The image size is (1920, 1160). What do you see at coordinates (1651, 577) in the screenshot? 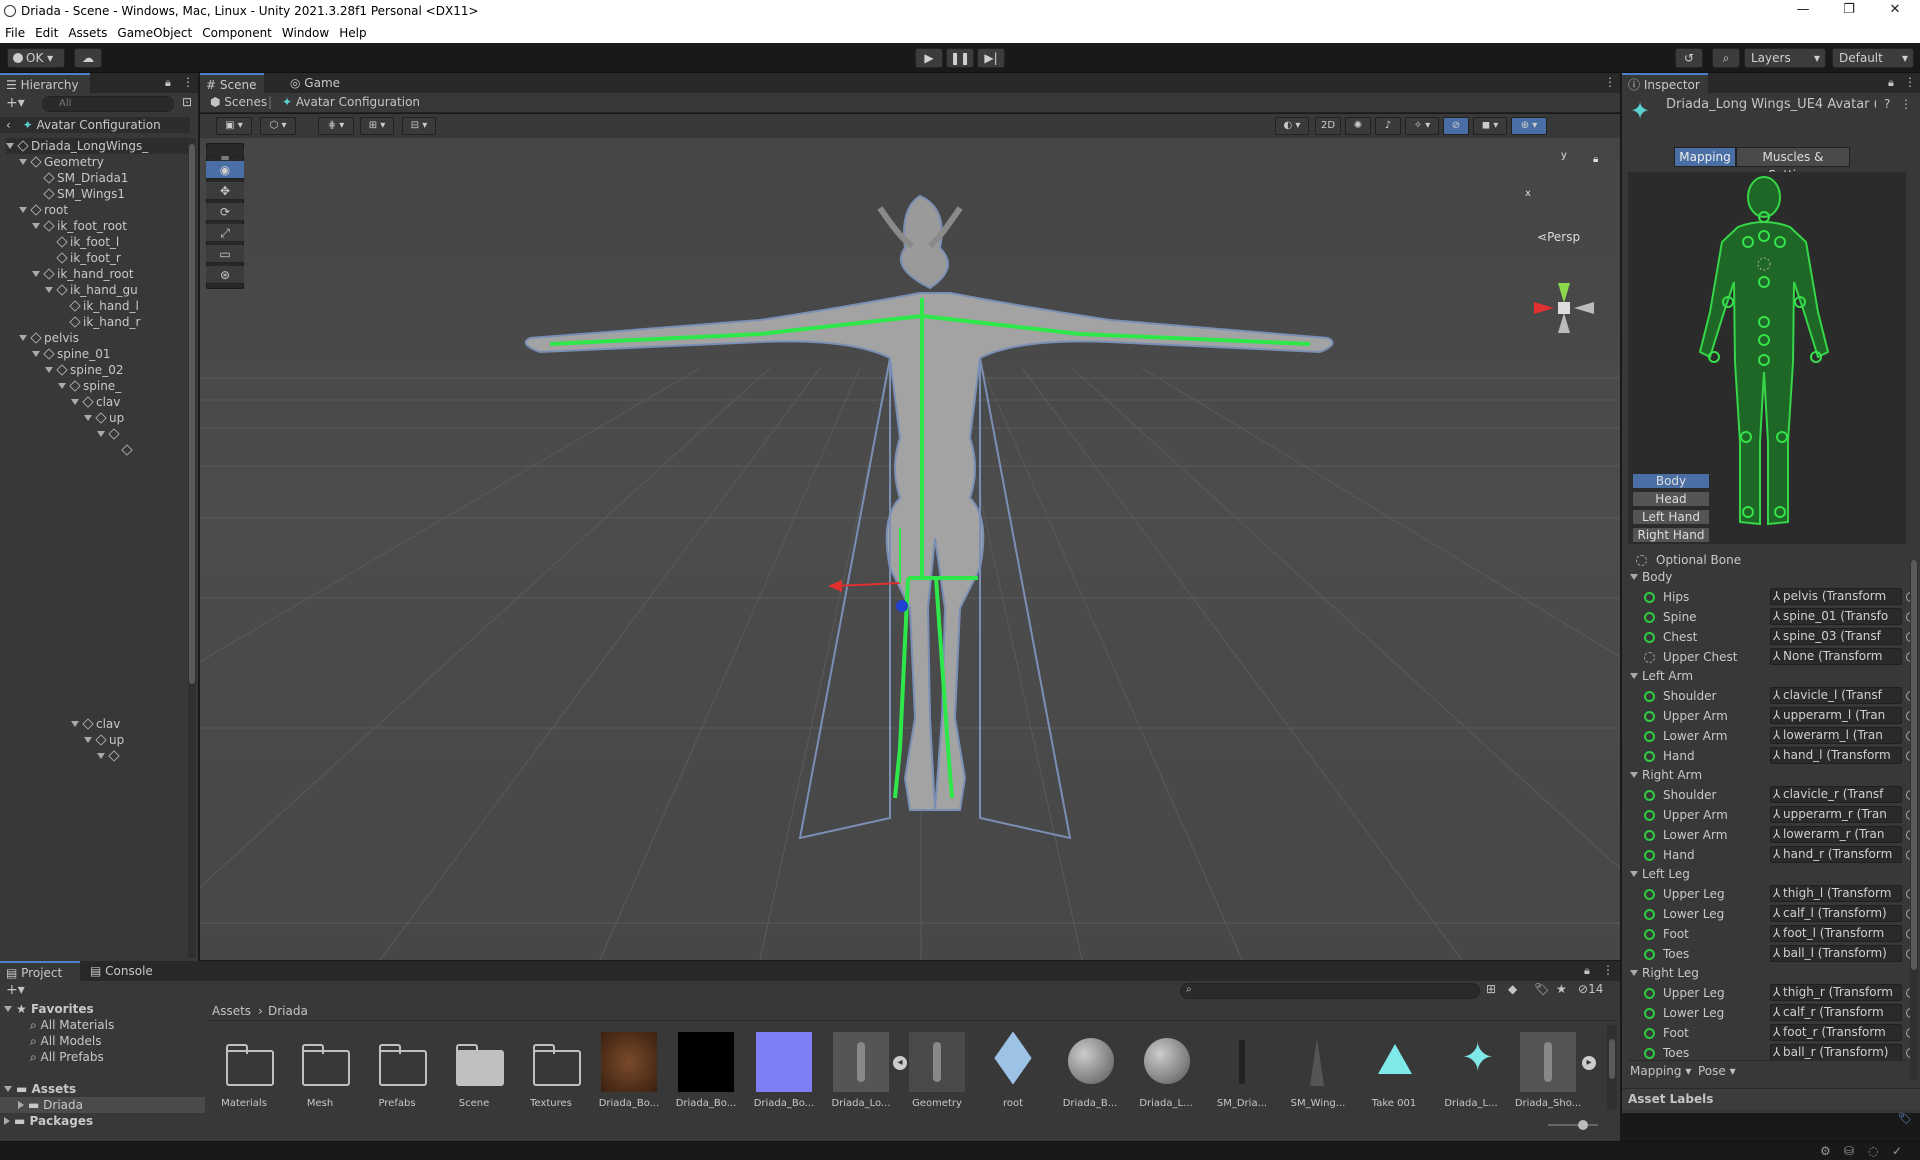
I see `bone-group-header: Body` at bounding box center [1651, 577].